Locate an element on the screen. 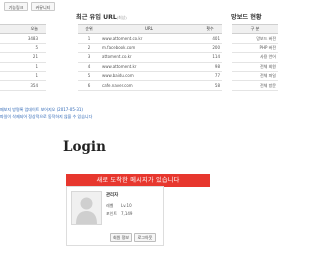 Image resolution: width=320 pixels, height=260 pixels. url-link: www.attoment.kr is located at coordinates (149, 67).